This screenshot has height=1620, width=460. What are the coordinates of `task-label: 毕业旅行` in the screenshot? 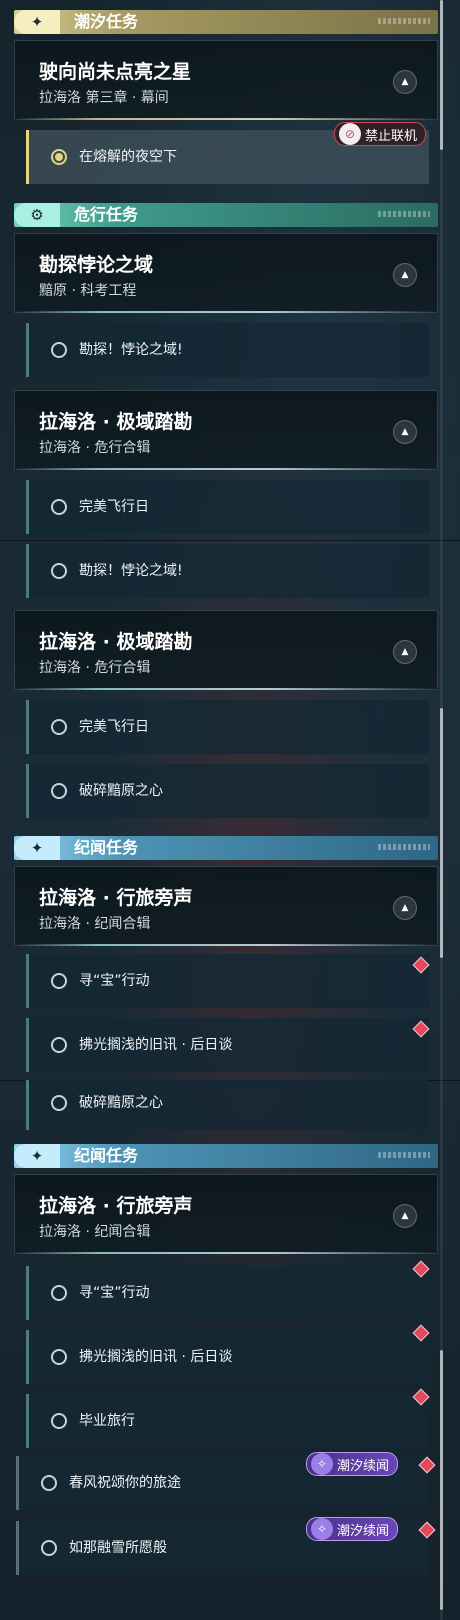 It's located at (107, 1421).